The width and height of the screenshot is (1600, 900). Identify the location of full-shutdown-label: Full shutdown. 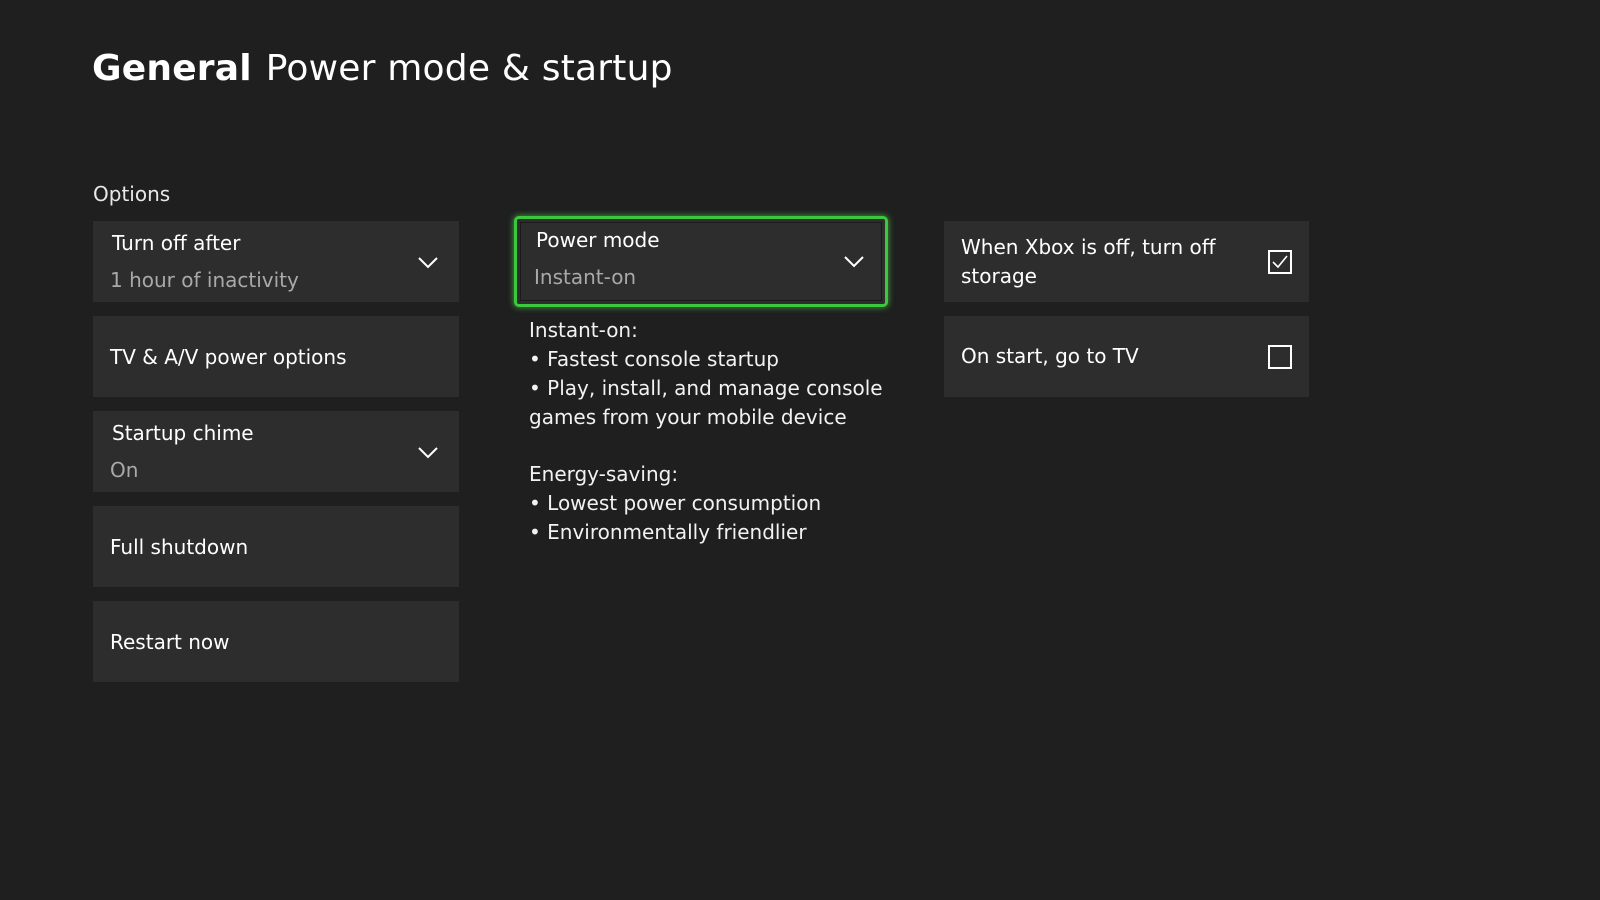
(179, 546).